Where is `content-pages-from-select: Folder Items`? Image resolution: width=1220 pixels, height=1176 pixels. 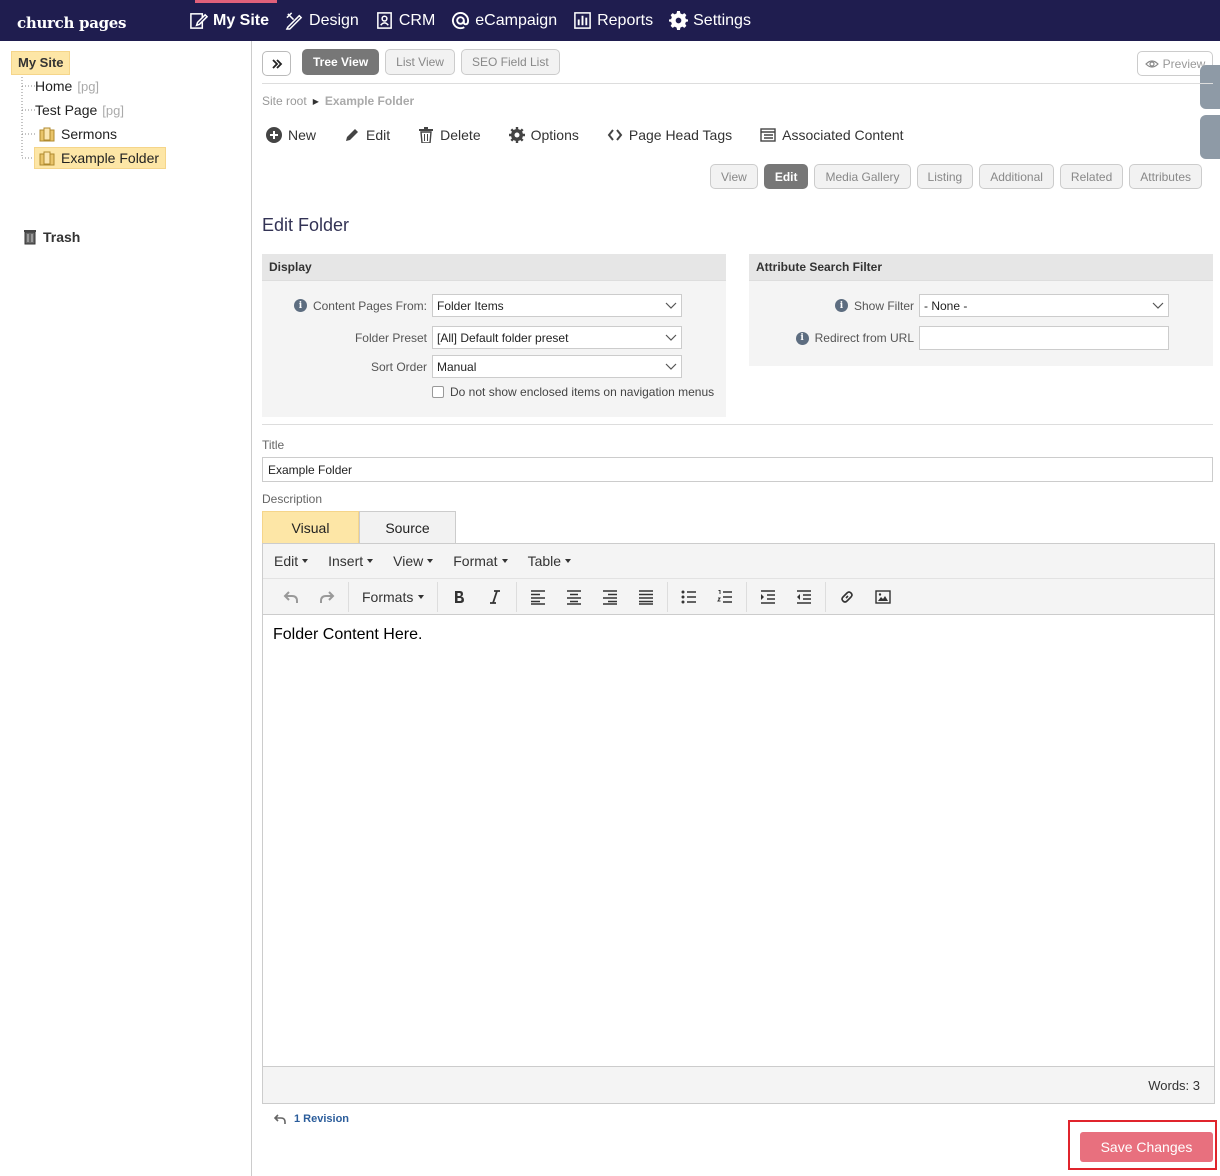
content-pages-from-select: Folder Items is located at coordinates (557, 305).